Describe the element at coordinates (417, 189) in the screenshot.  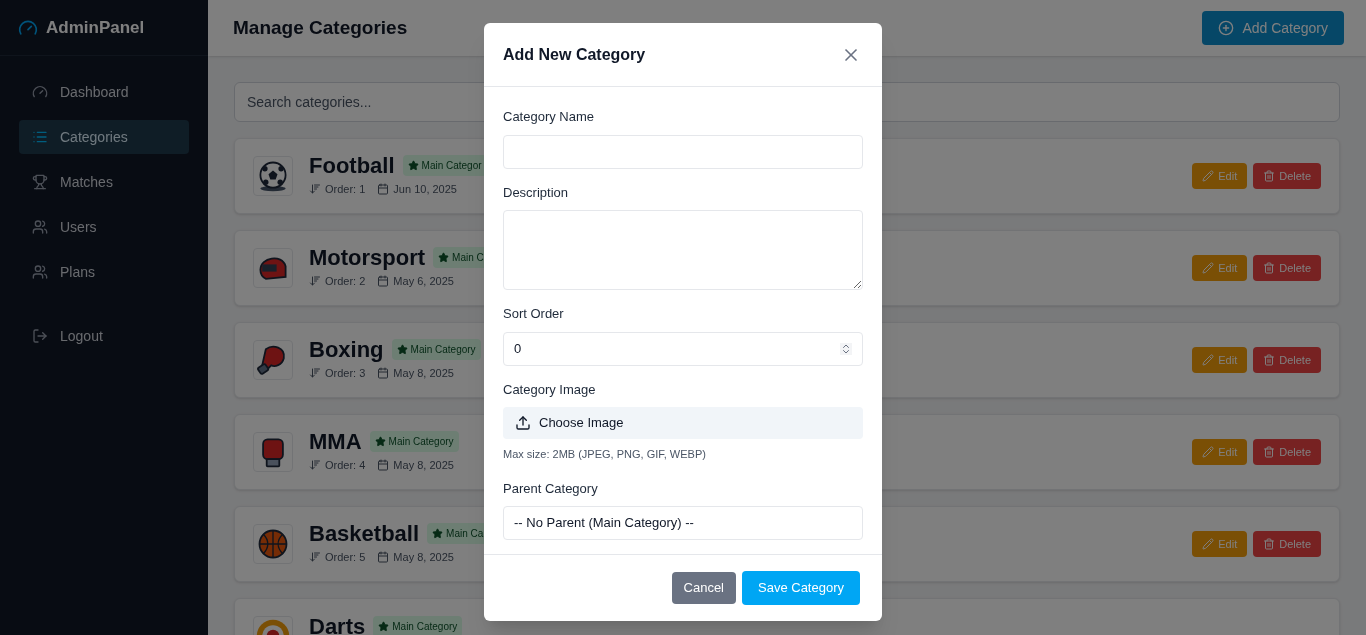
I see `created-date: Jun 10, 2025` at that location.